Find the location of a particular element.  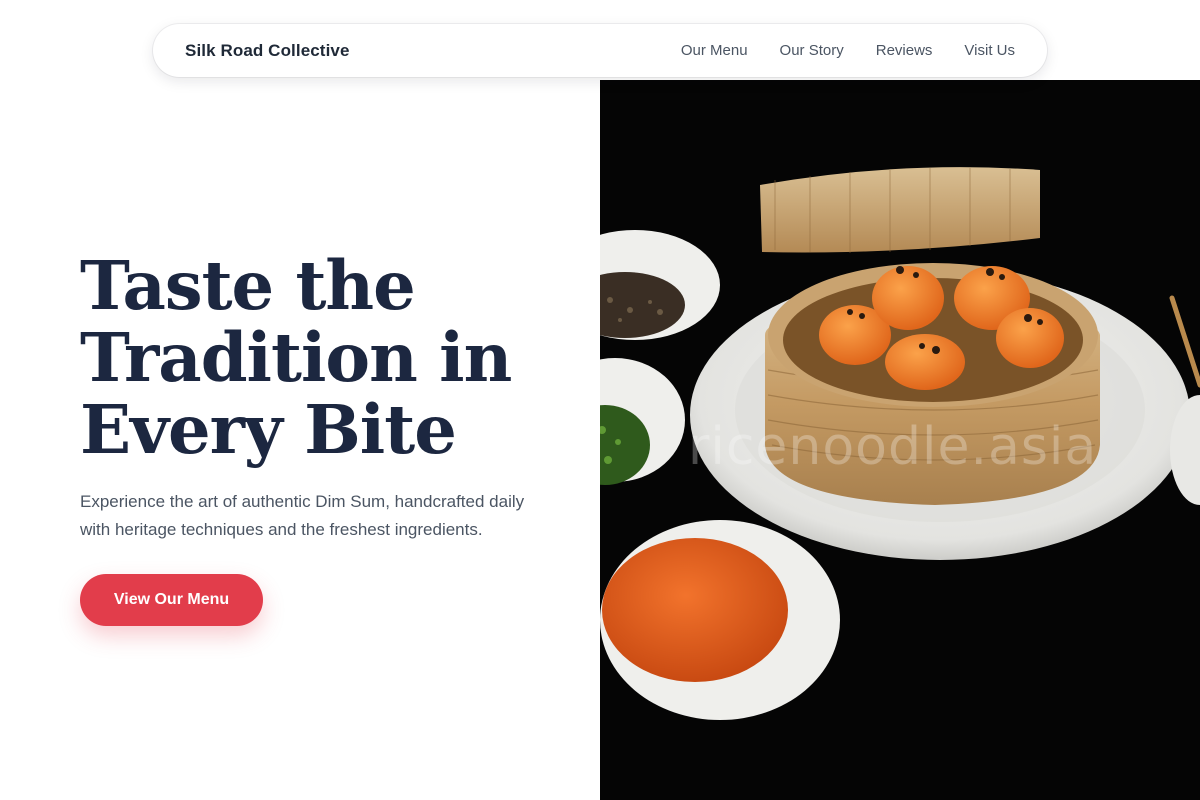

headline-line-2: Tradition in is located at coordinates (296, 357).